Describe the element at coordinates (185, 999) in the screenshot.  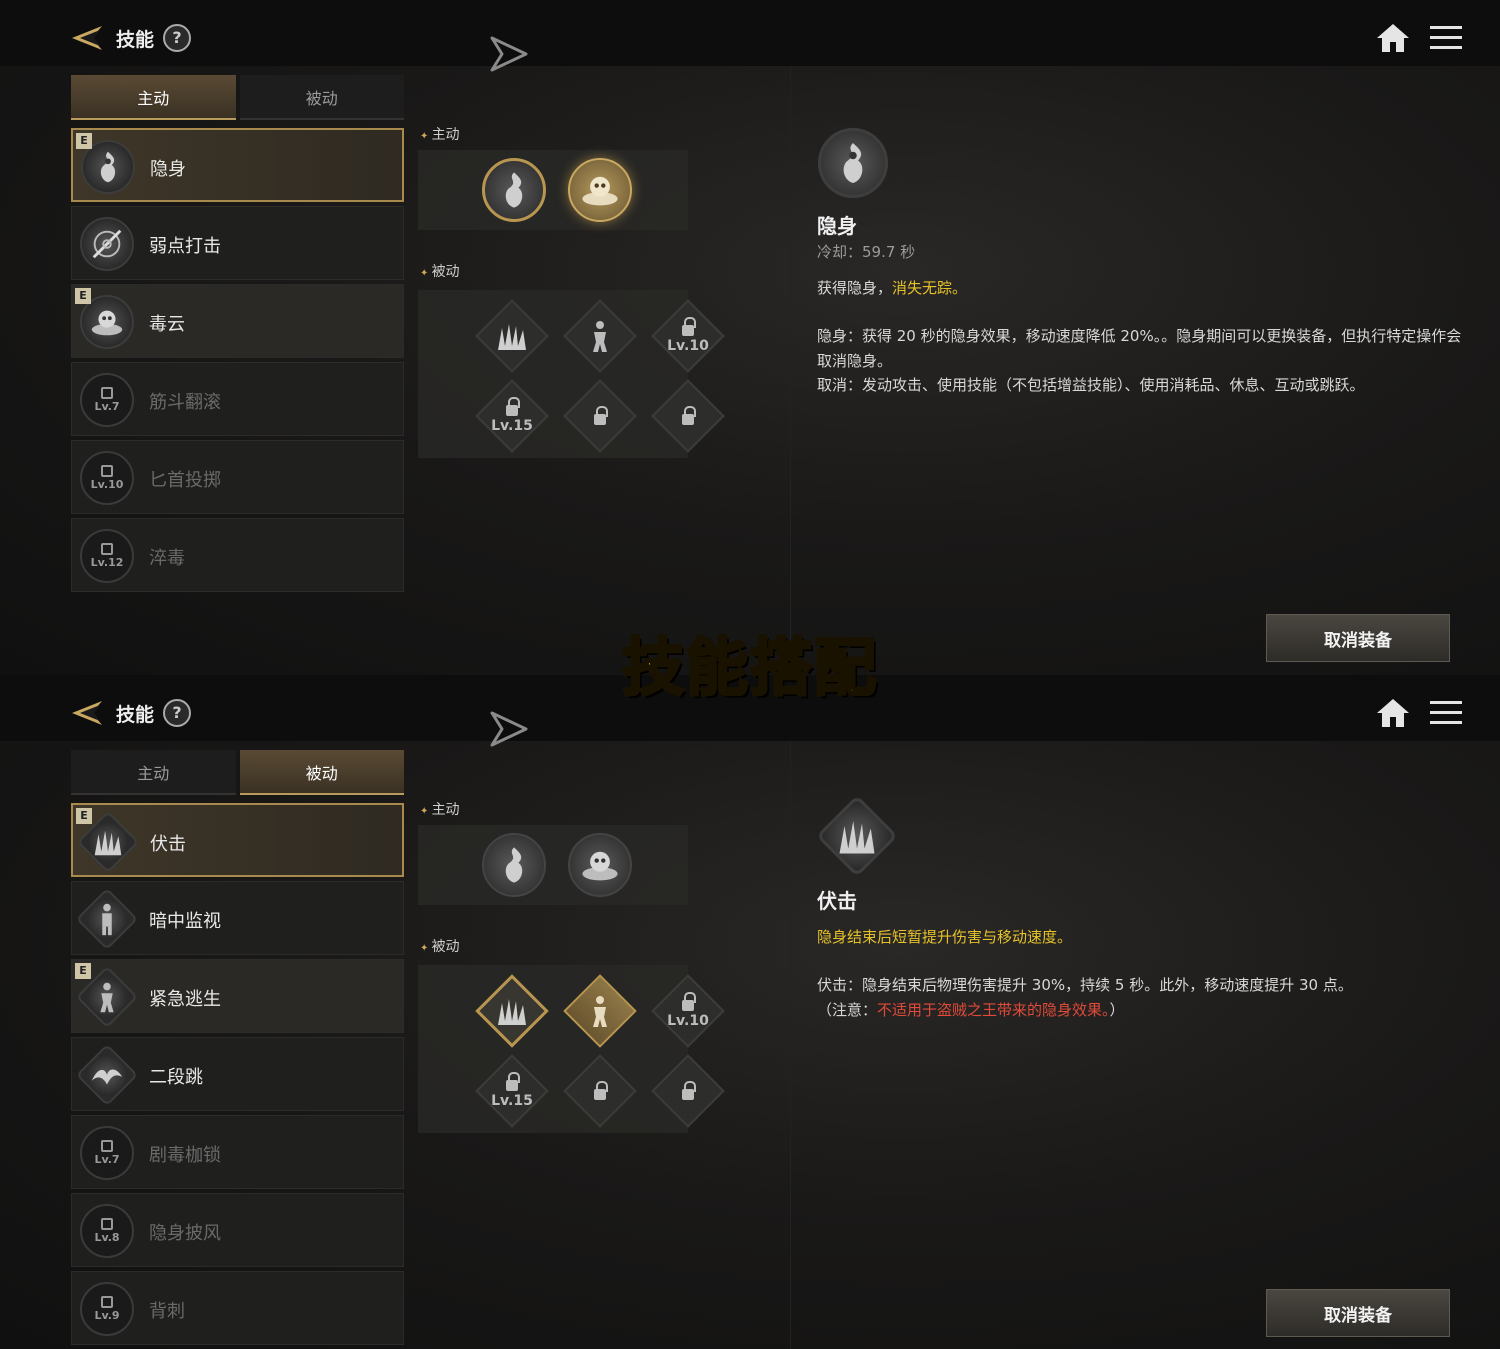
I see `skill-name: 紧急逃生` at that location.